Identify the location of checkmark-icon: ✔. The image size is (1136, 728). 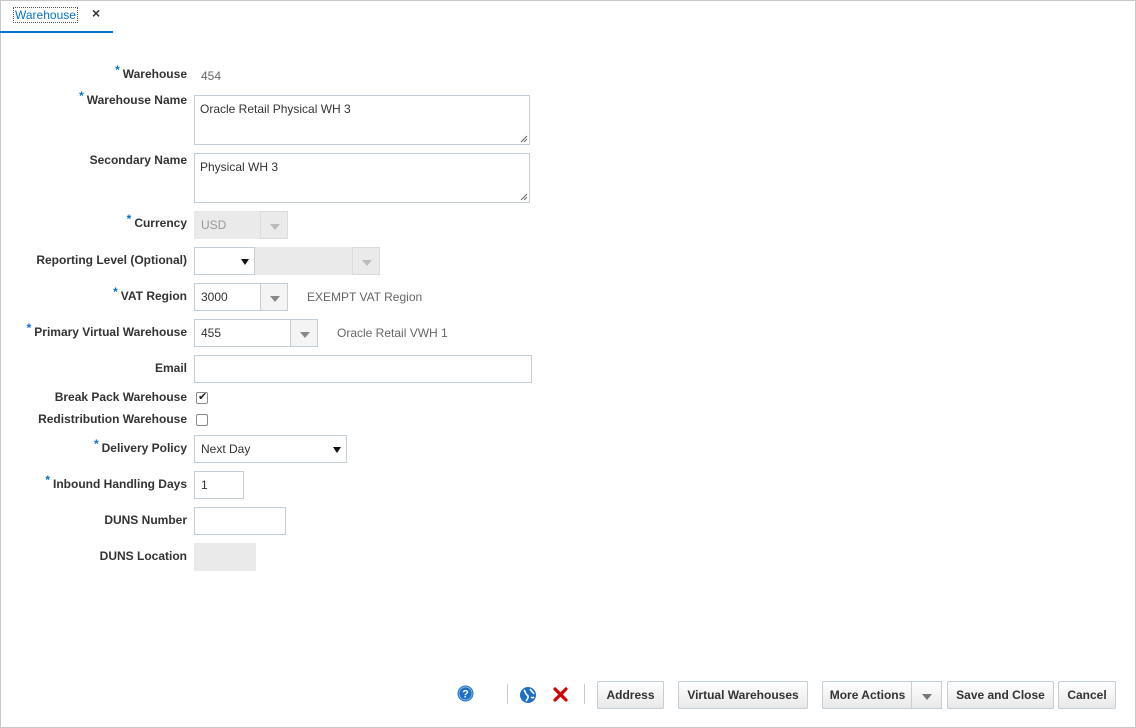
(203, 397).